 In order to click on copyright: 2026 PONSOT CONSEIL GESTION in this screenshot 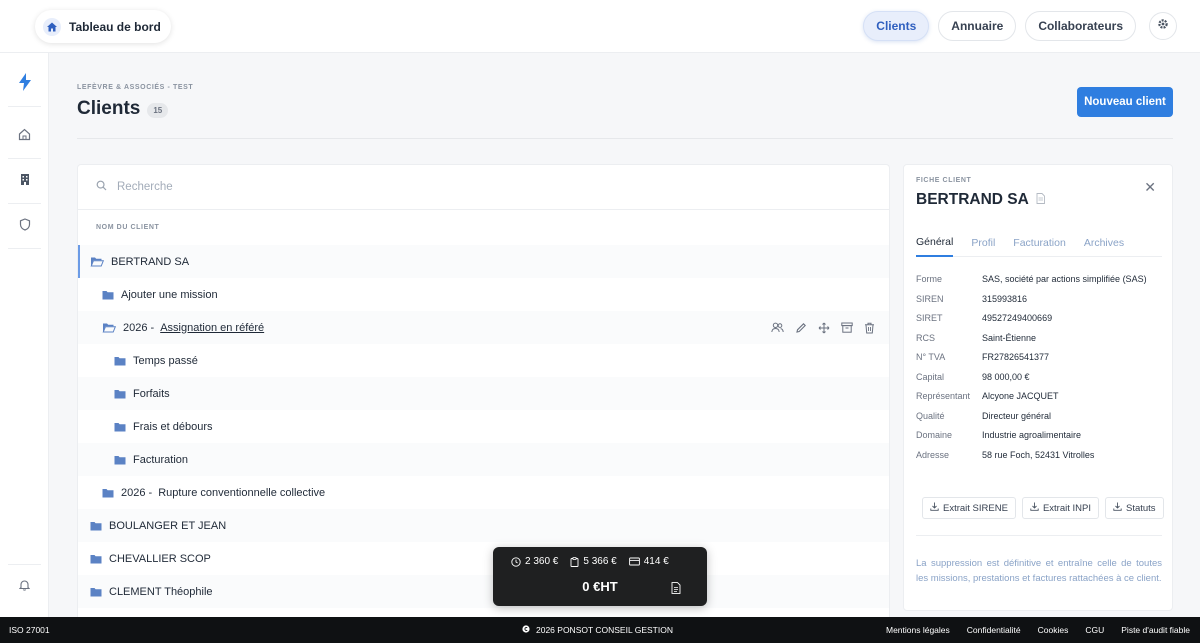, I will do `click(597, 630)`.